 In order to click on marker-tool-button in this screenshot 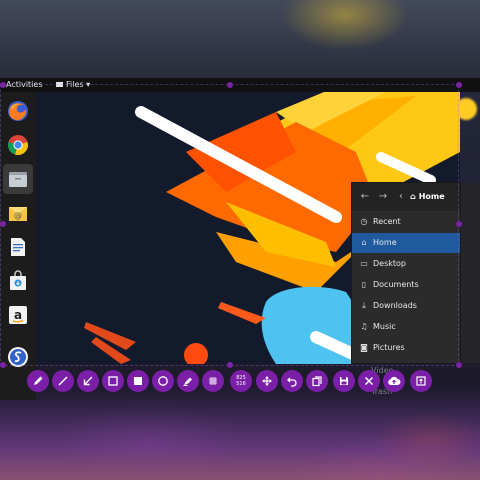, I will do `click(188, 381)`.